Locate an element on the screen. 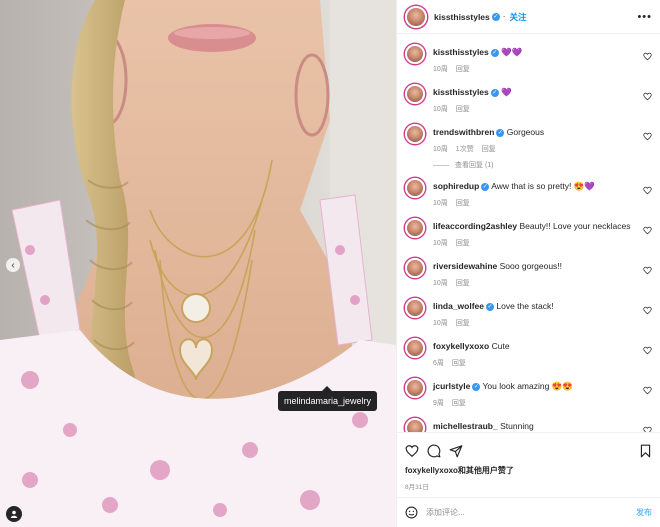 This screenshot has width=660, height=527. more-options-button: ••• is located at coordinates (644, 17).